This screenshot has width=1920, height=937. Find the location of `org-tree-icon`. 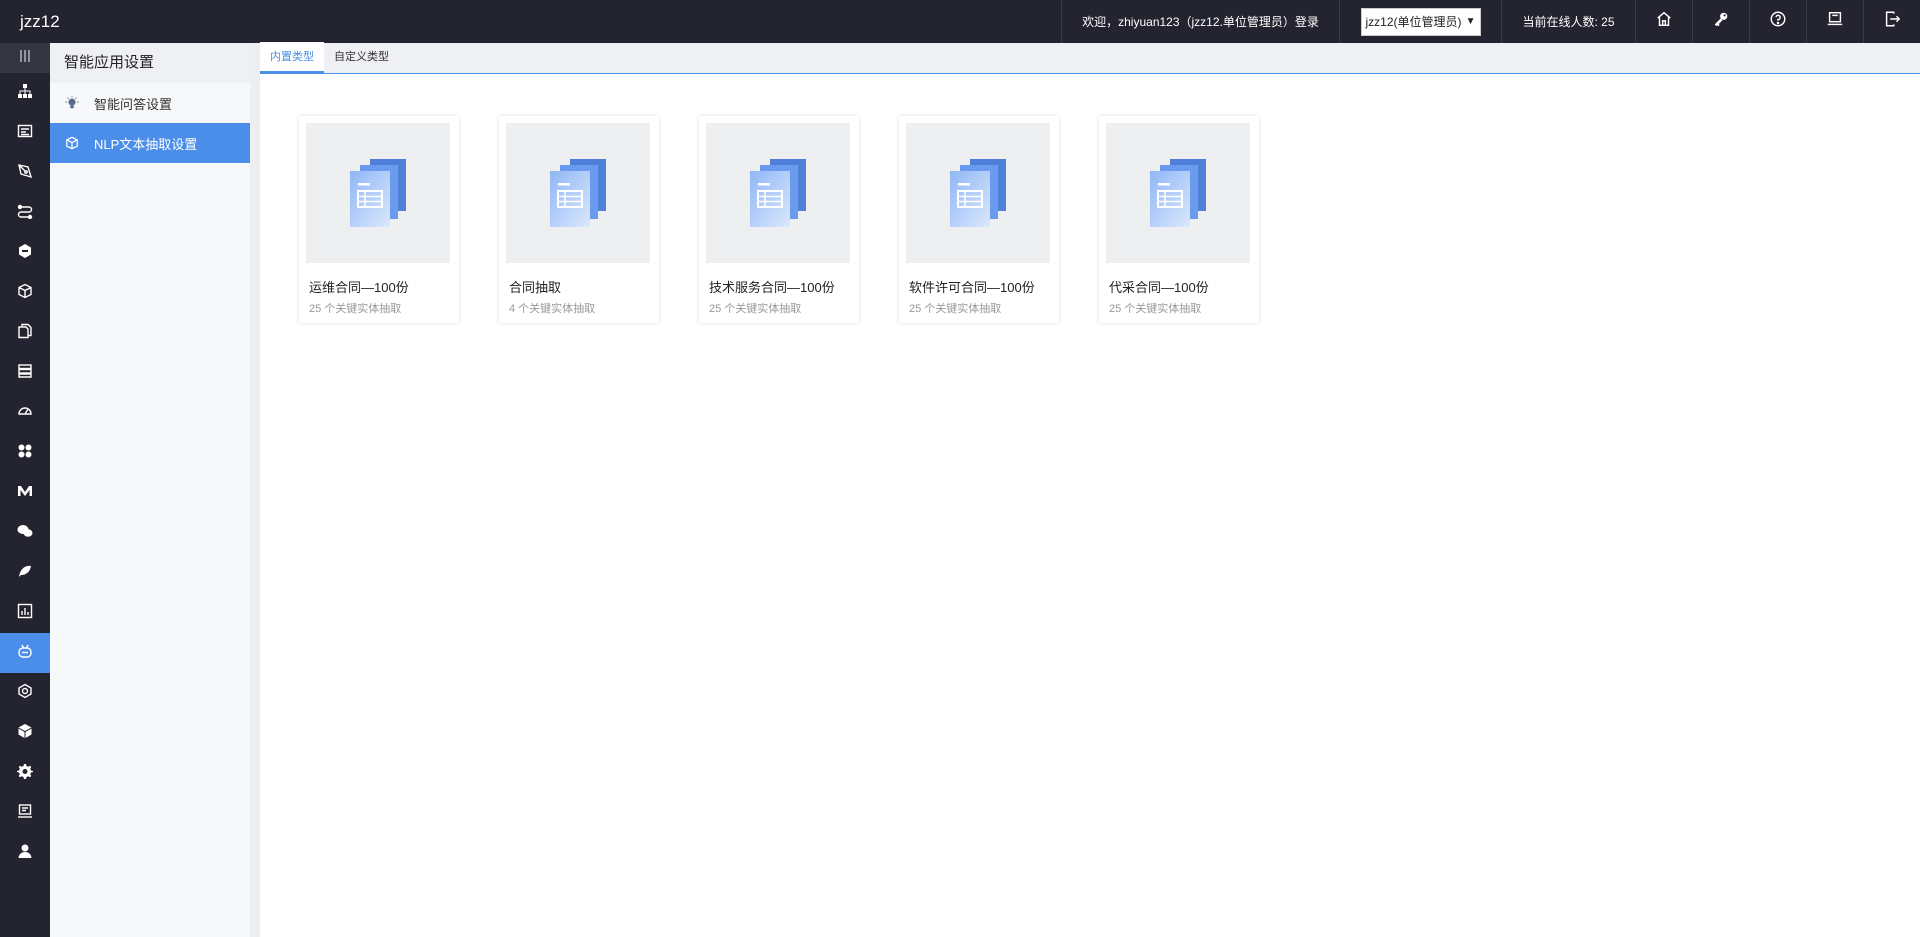

org-tree-icon is located at coordinates (25, 93).